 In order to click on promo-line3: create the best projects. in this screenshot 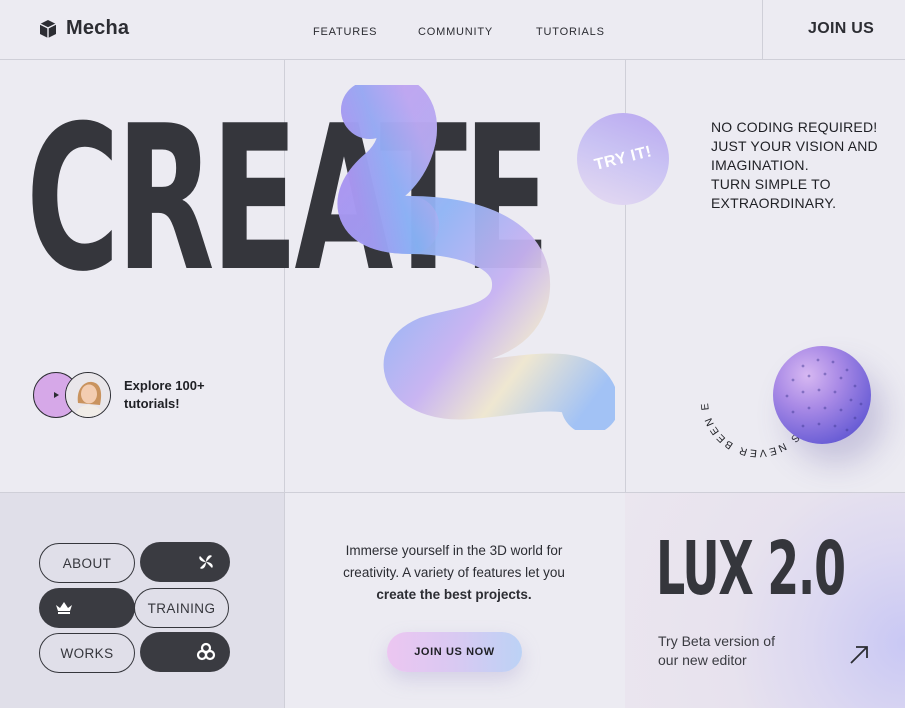, I will do `click(454, 594)`.